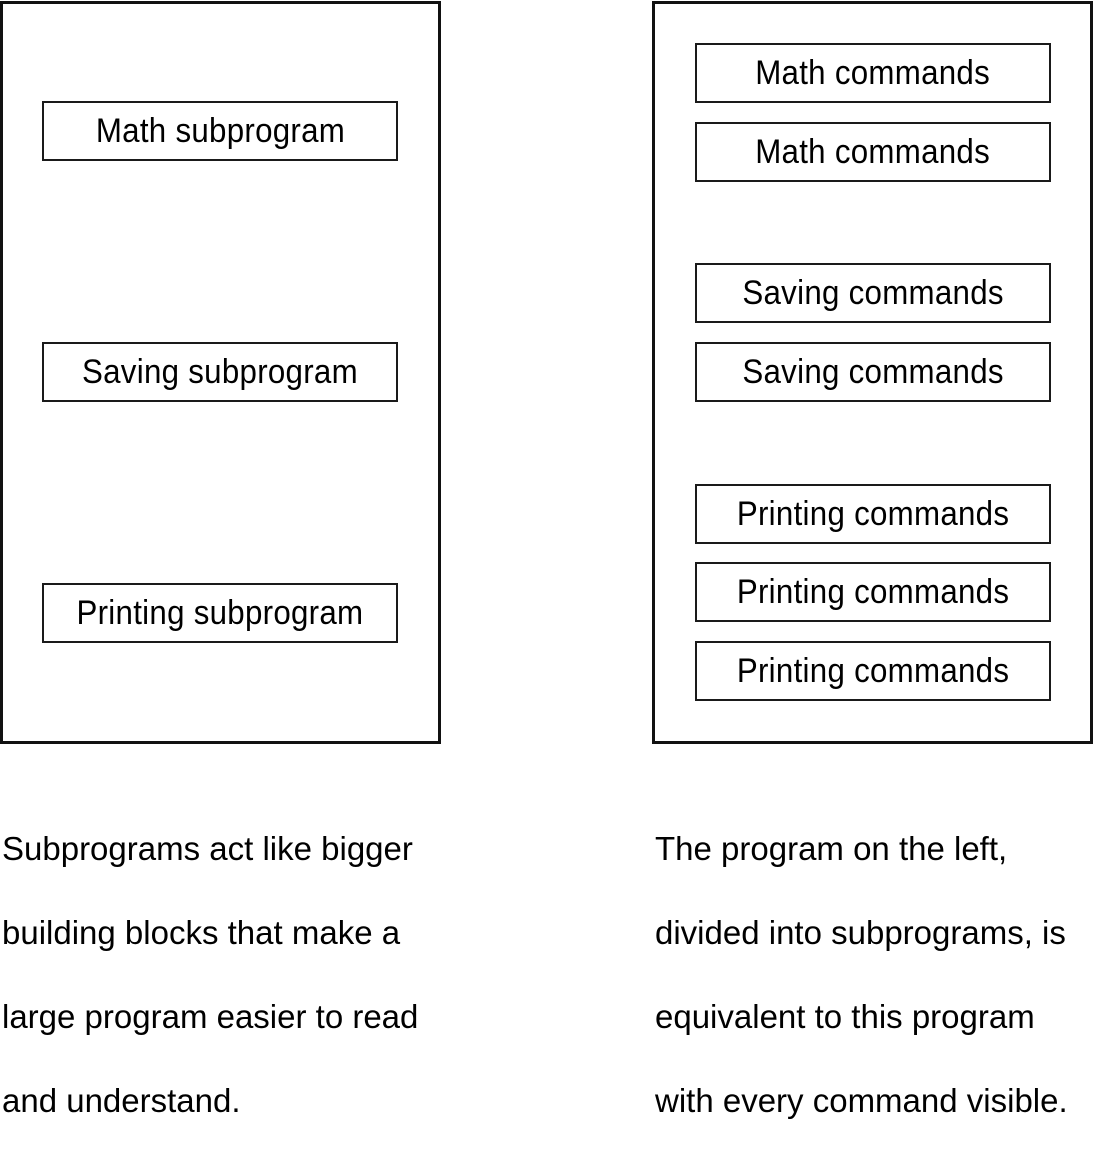  What do you see at coordinates (845, 1016) in the screenshot?
I see `right-caption-line: equivalent to this program` at bounding box center [845, 1016].